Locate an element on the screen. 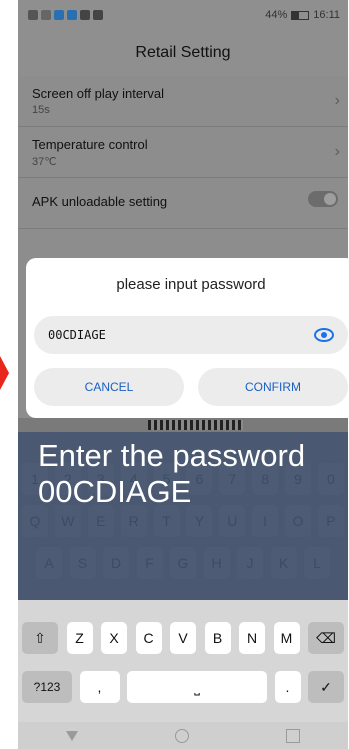 This screenshot has height=749, width=349. recents-icon is located at coordinates (292, 735).